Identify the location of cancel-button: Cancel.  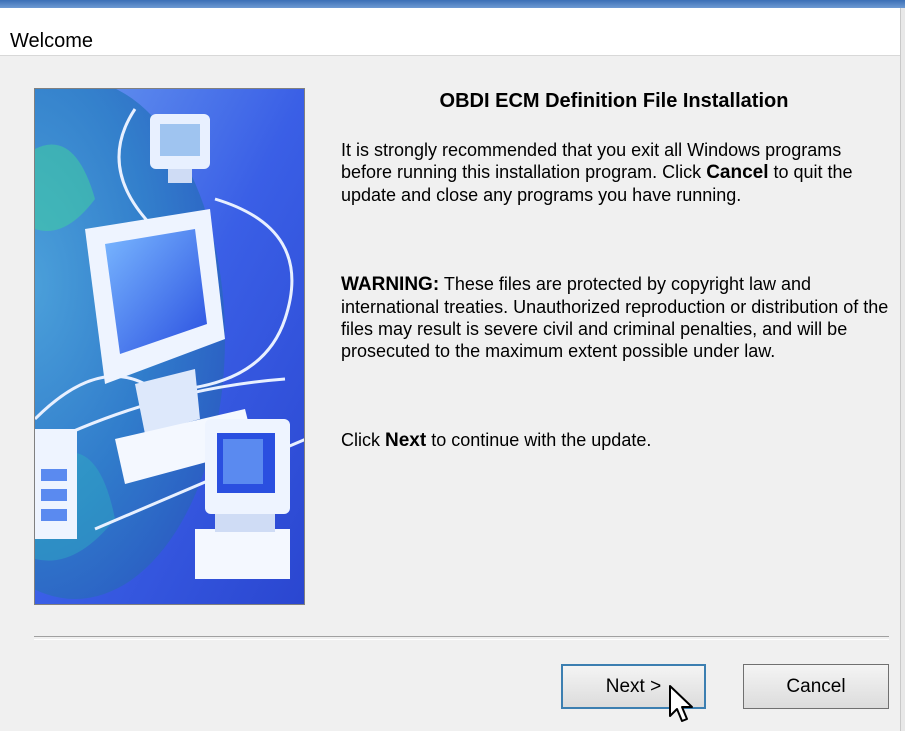
(816, 686).